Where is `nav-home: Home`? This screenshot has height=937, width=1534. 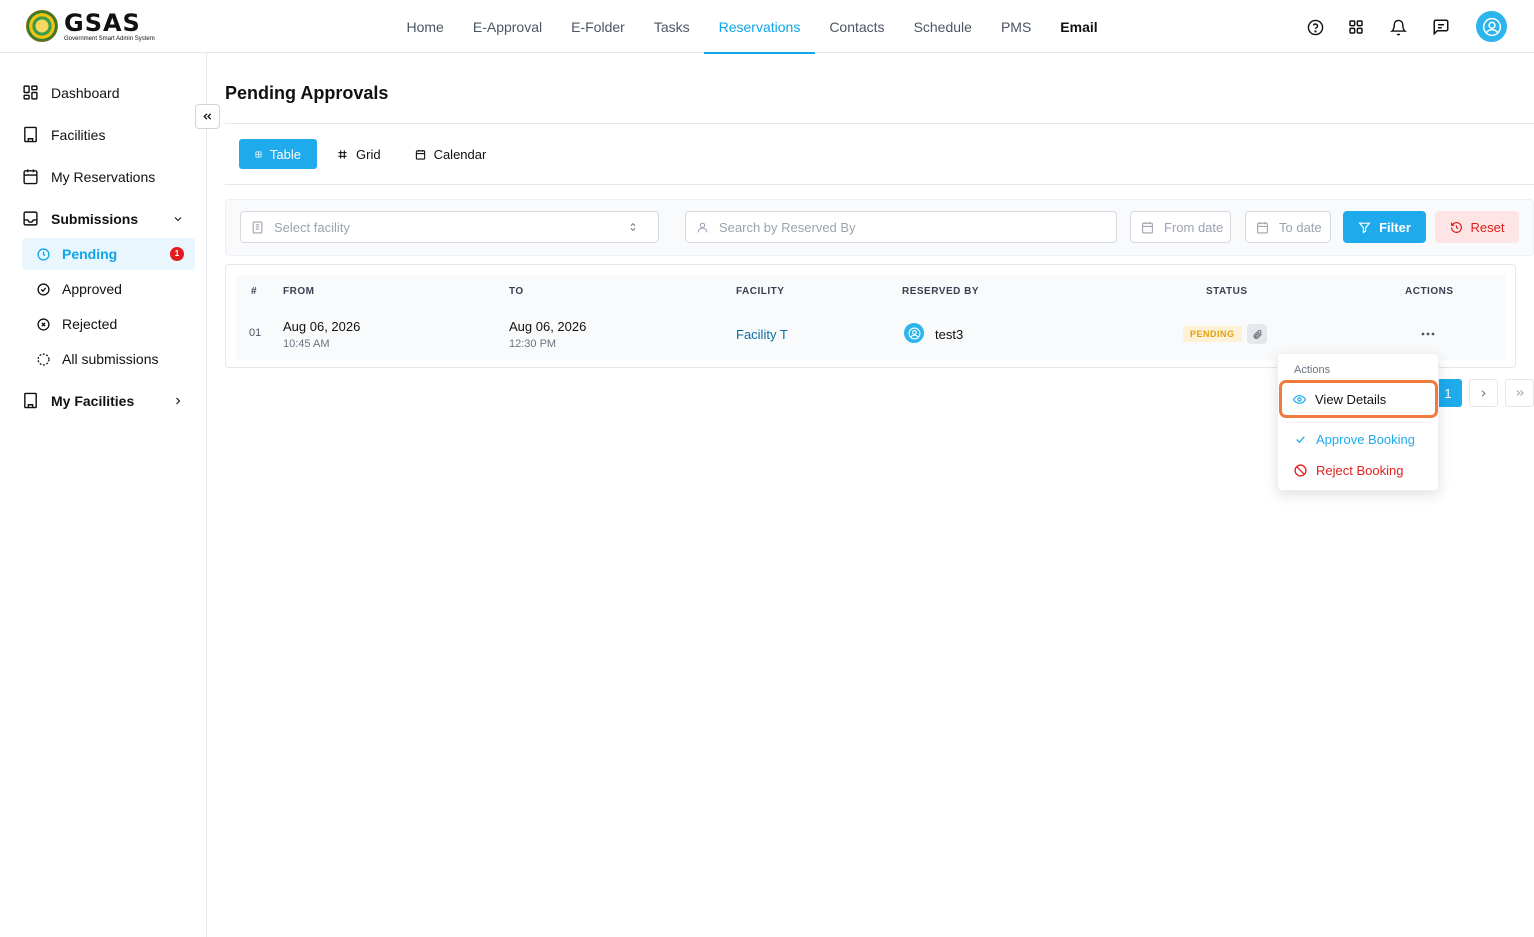
nav-home: Home is located at coordinates (425, 26).